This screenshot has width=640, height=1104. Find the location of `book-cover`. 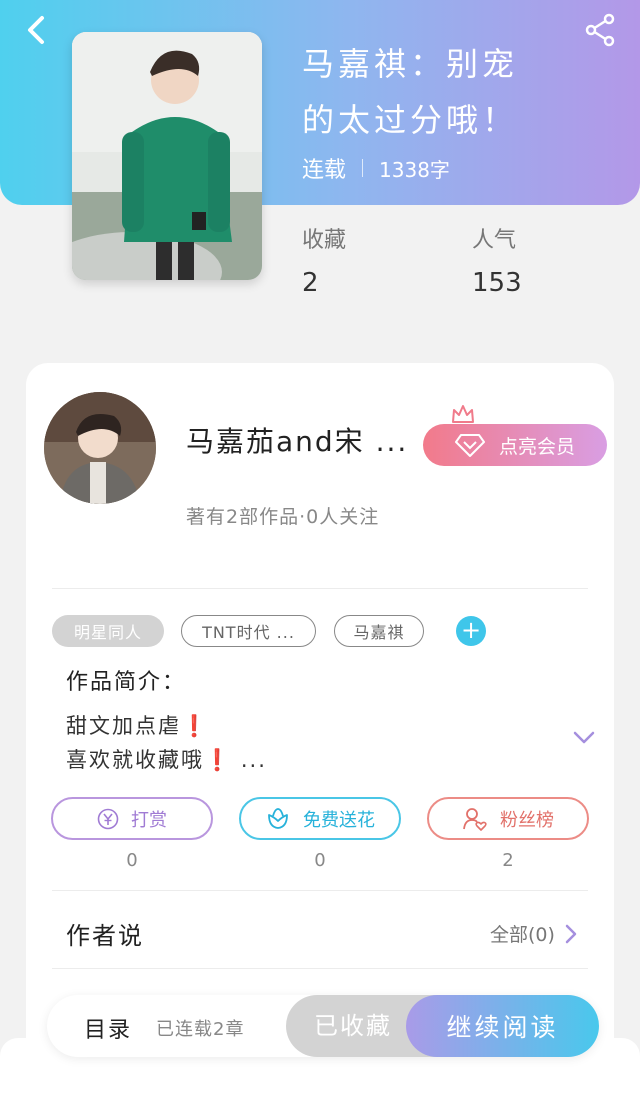

book-cover is located at coordinates (167, 156).